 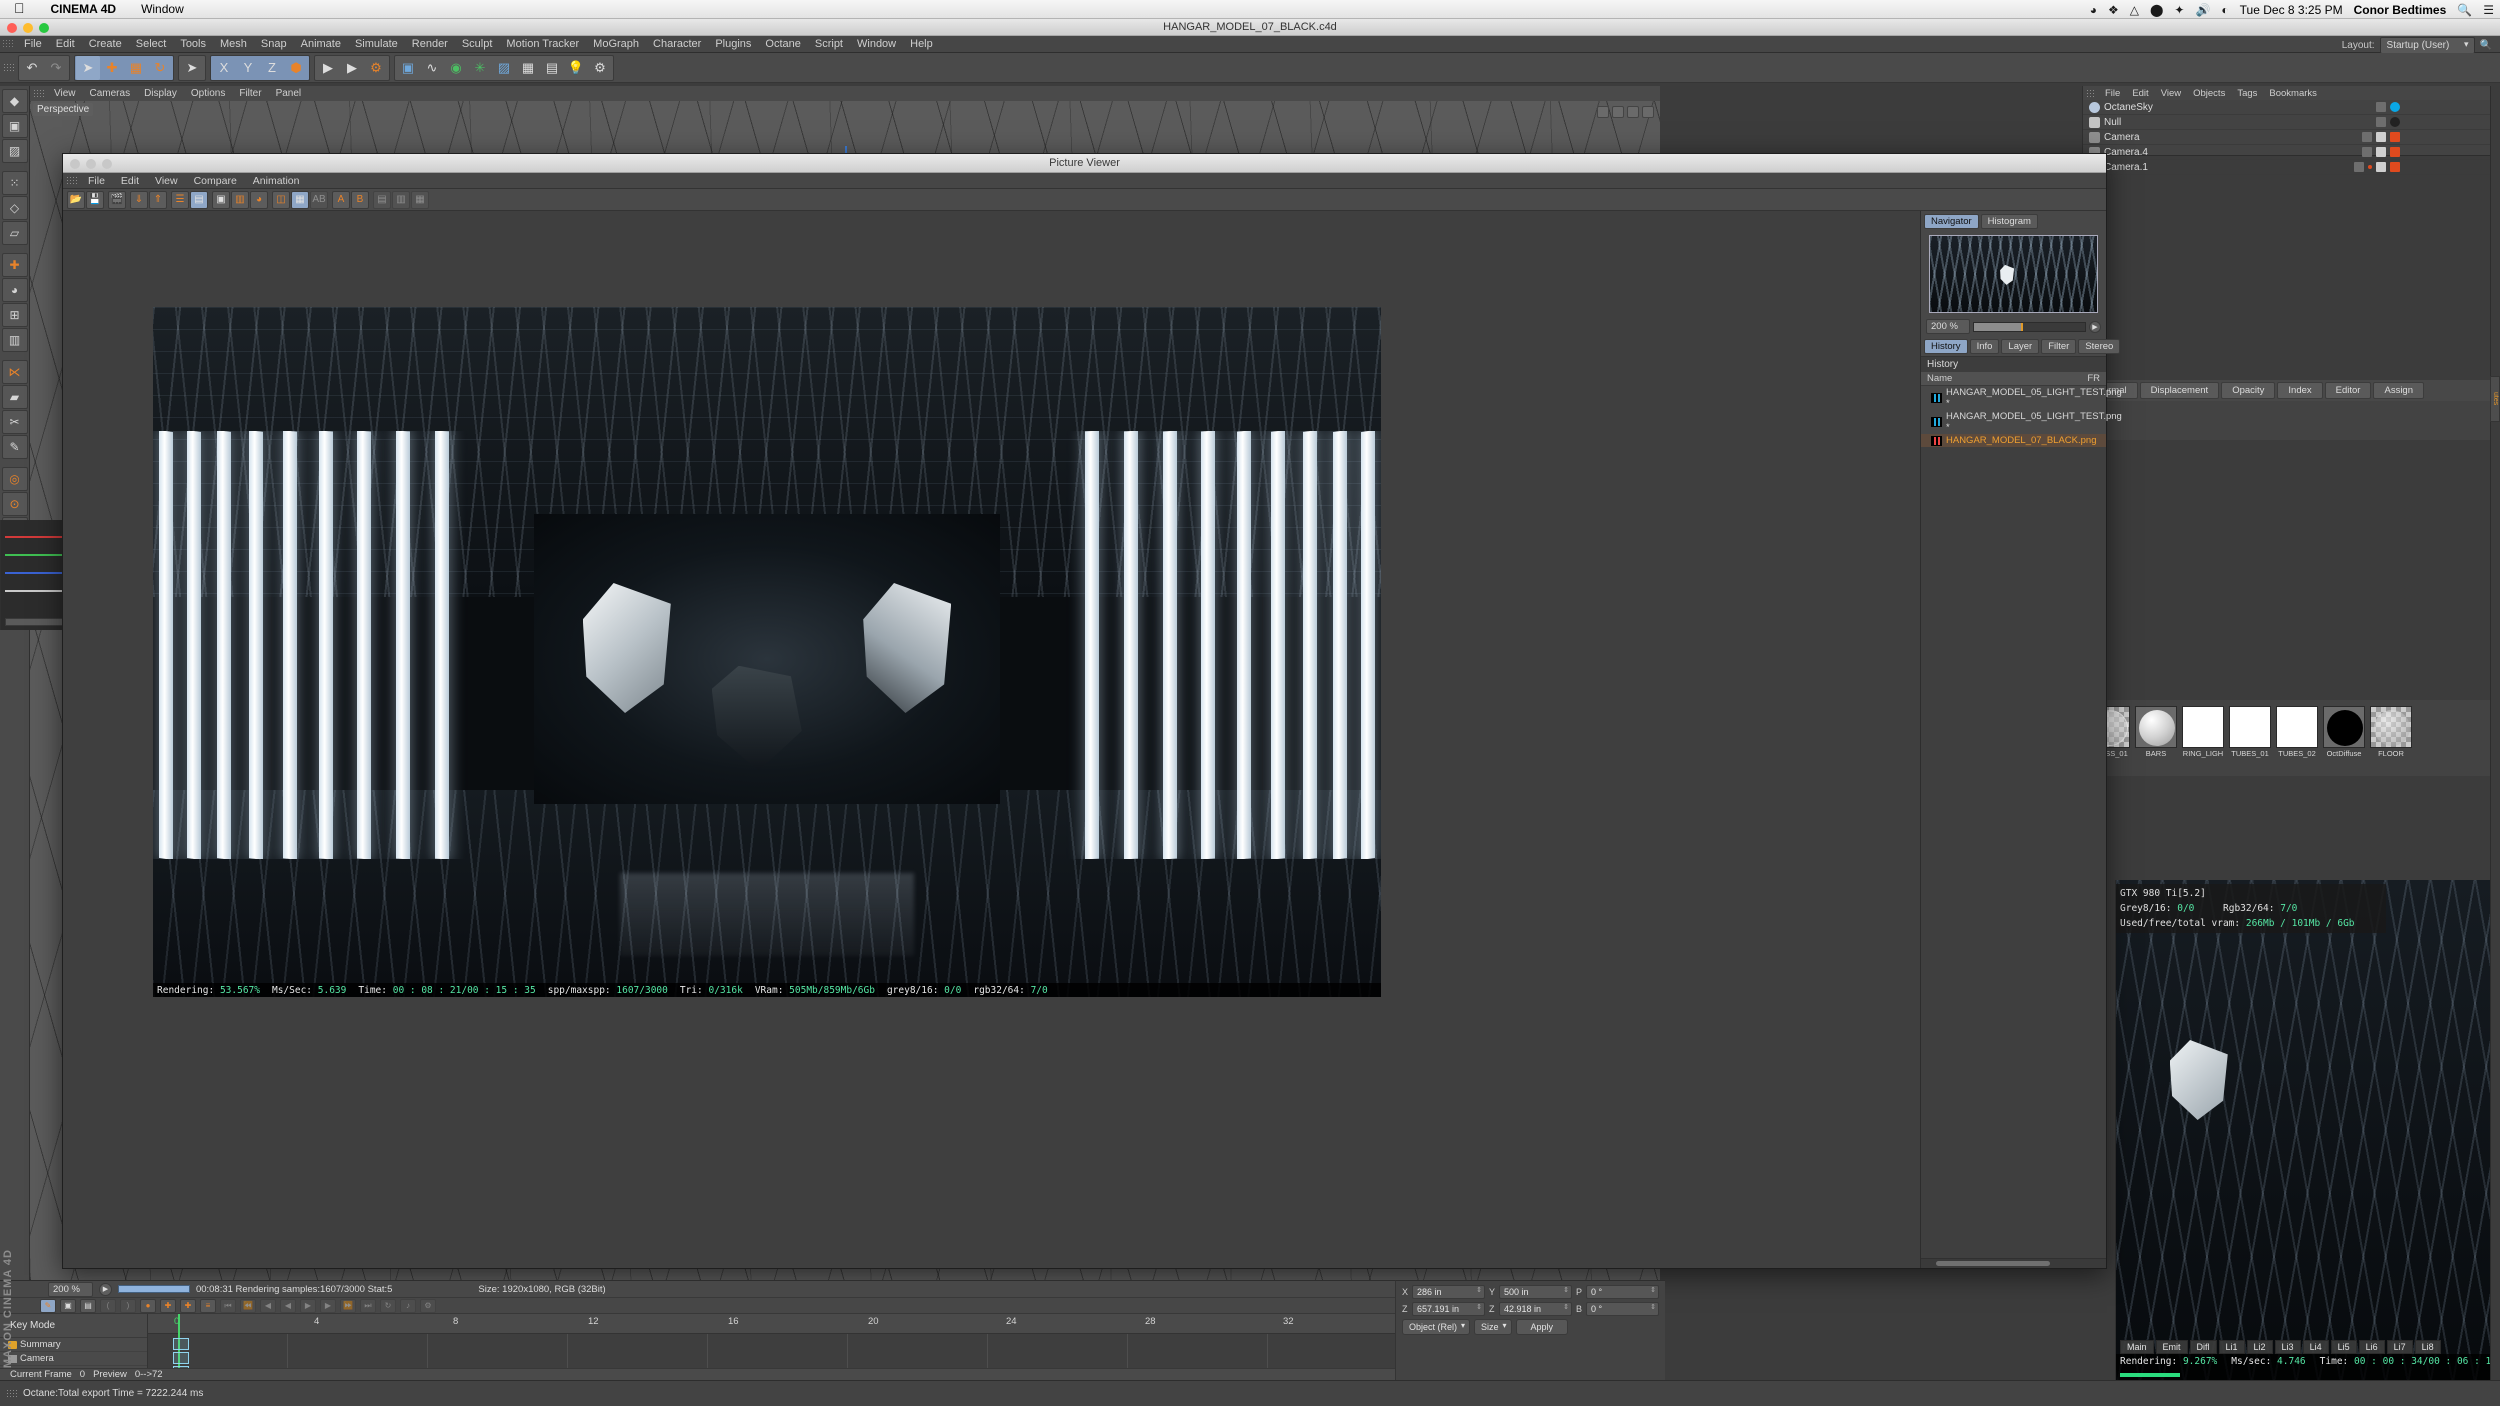 What do you see at coordinates (677, 44) in the screenshot?
I see `menu-character: Character` at bounding box center [677, 44].